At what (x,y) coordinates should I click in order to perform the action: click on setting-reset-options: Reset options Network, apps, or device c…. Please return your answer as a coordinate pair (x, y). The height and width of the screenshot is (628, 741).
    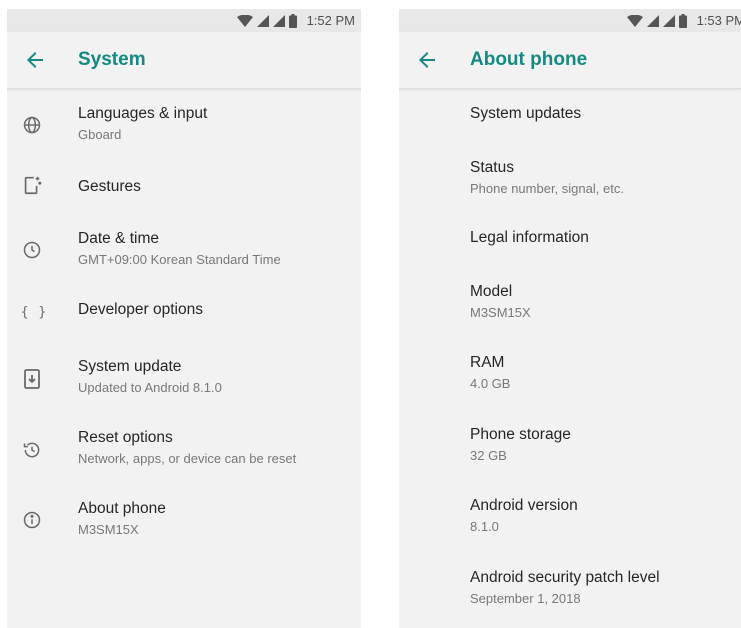
    Looking at the image, I should click on (184, 454).